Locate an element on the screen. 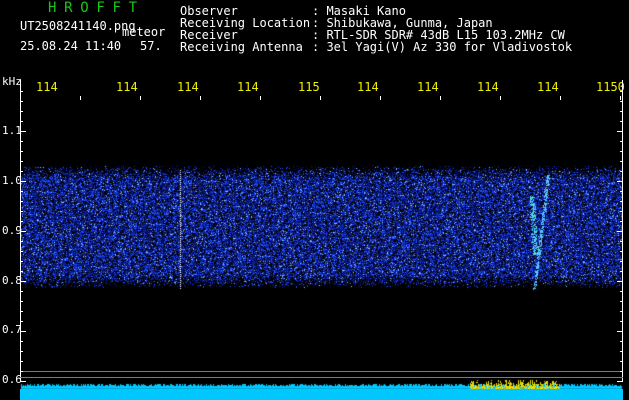  count-label: 57. is located at coordinates (151, 46).